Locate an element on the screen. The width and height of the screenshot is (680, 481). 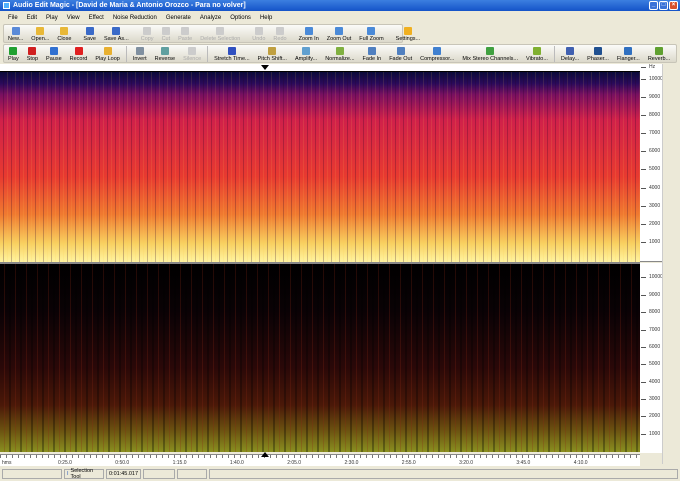
stop-button: Stop is located at coordinates (32, 54).